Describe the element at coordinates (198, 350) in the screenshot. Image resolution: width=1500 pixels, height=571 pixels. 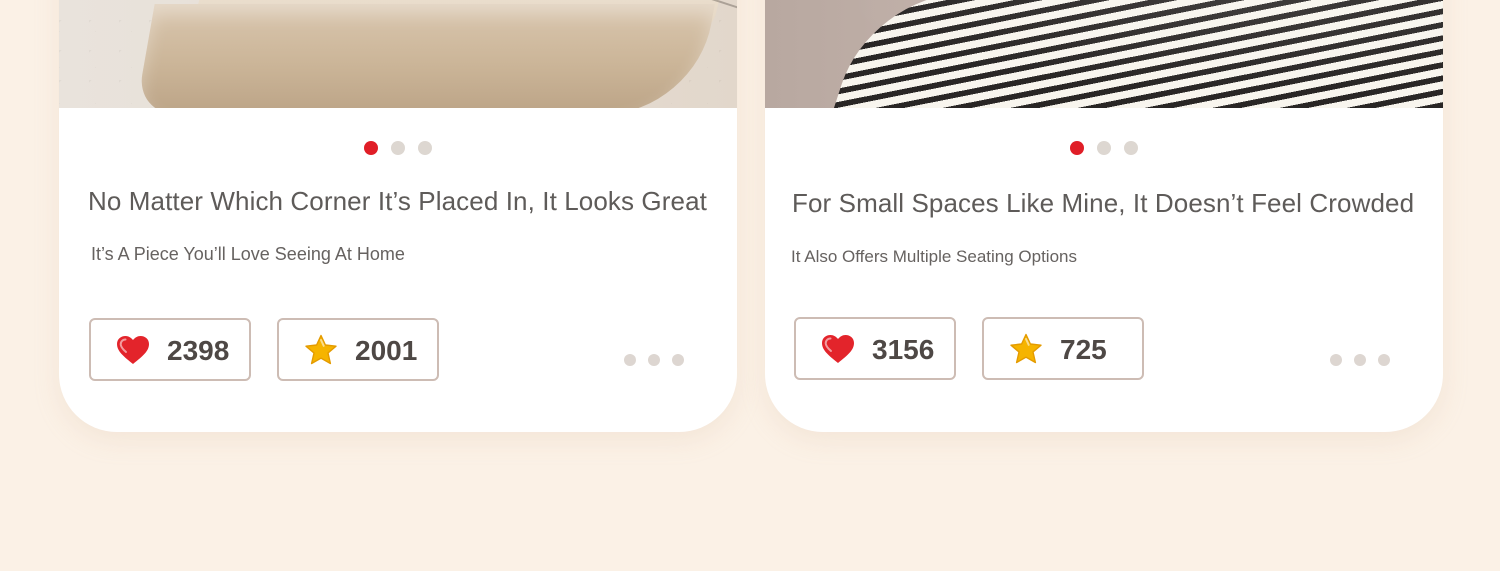
I see `like-count: 2398` at that location.